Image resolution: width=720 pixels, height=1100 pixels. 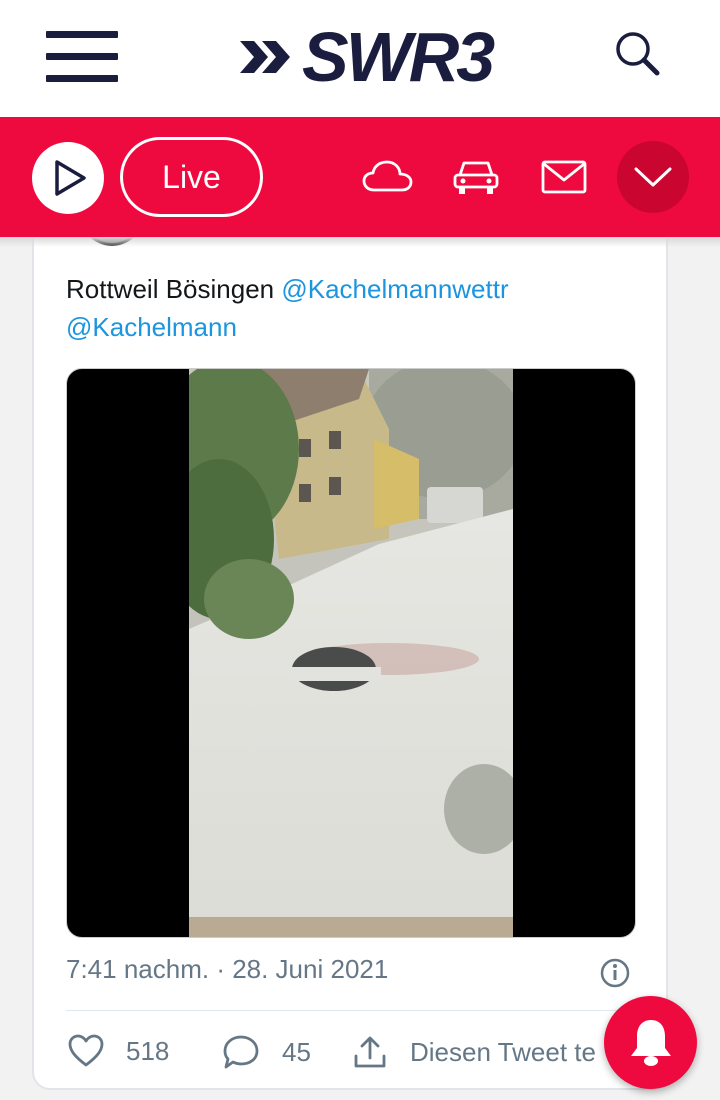 I want to click on site-header: SWR3, so click(x=360, y=58).